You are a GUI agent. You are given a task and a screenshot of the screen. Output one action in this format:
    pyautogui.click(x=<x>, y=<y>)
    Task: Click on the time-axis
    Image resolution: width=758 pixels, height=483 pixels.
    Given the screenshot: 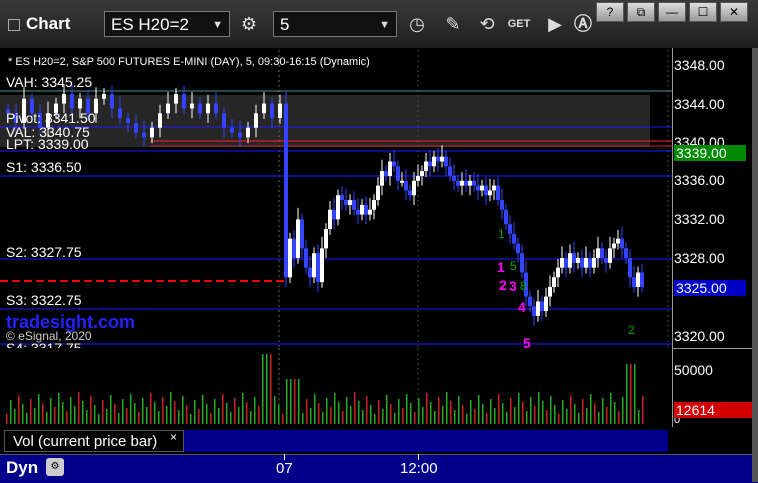 What is the action you would take?
    pyautogui.click(x=379, y=468)
    